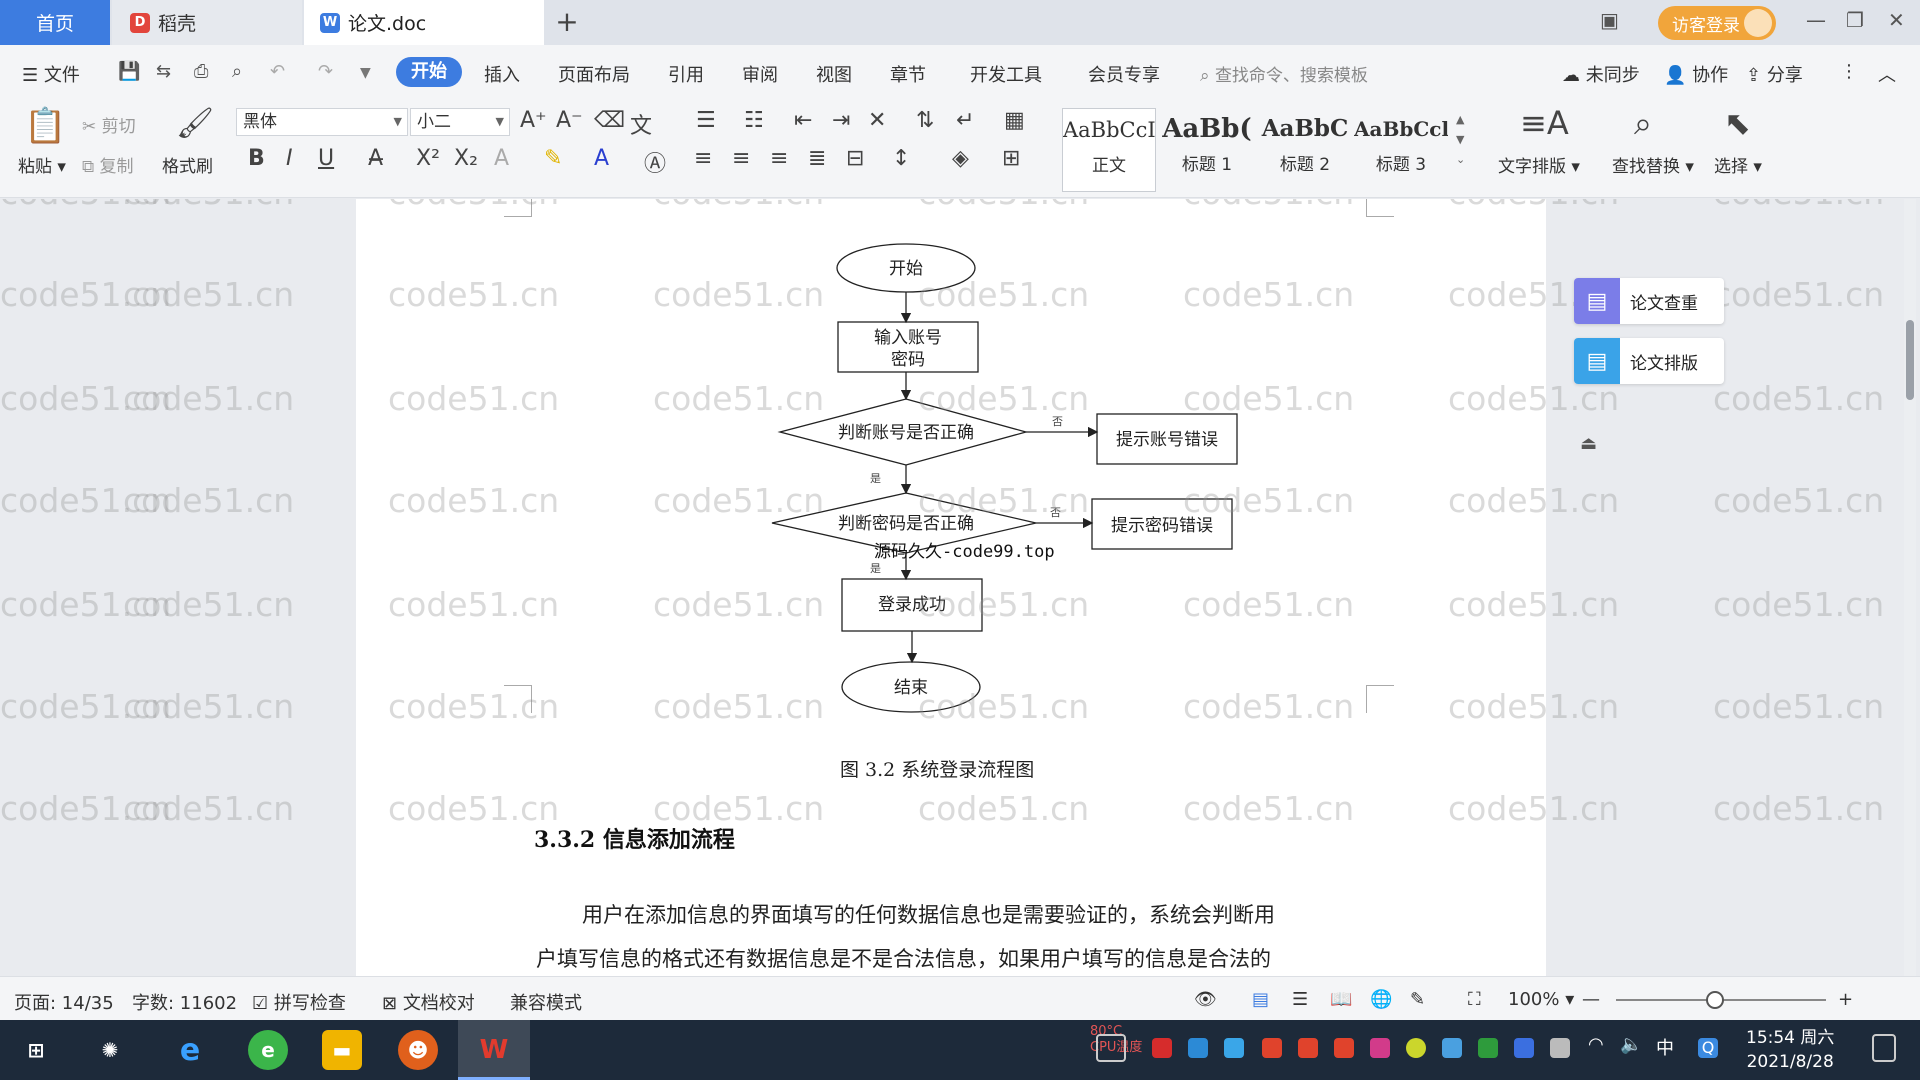 The width and height of the screenshot is (1920, 1080). What do you see at coordinates (1417, 999) in the screenshot?
I see `write-mode-icon: ✎` at bounding box center [1417, 999].